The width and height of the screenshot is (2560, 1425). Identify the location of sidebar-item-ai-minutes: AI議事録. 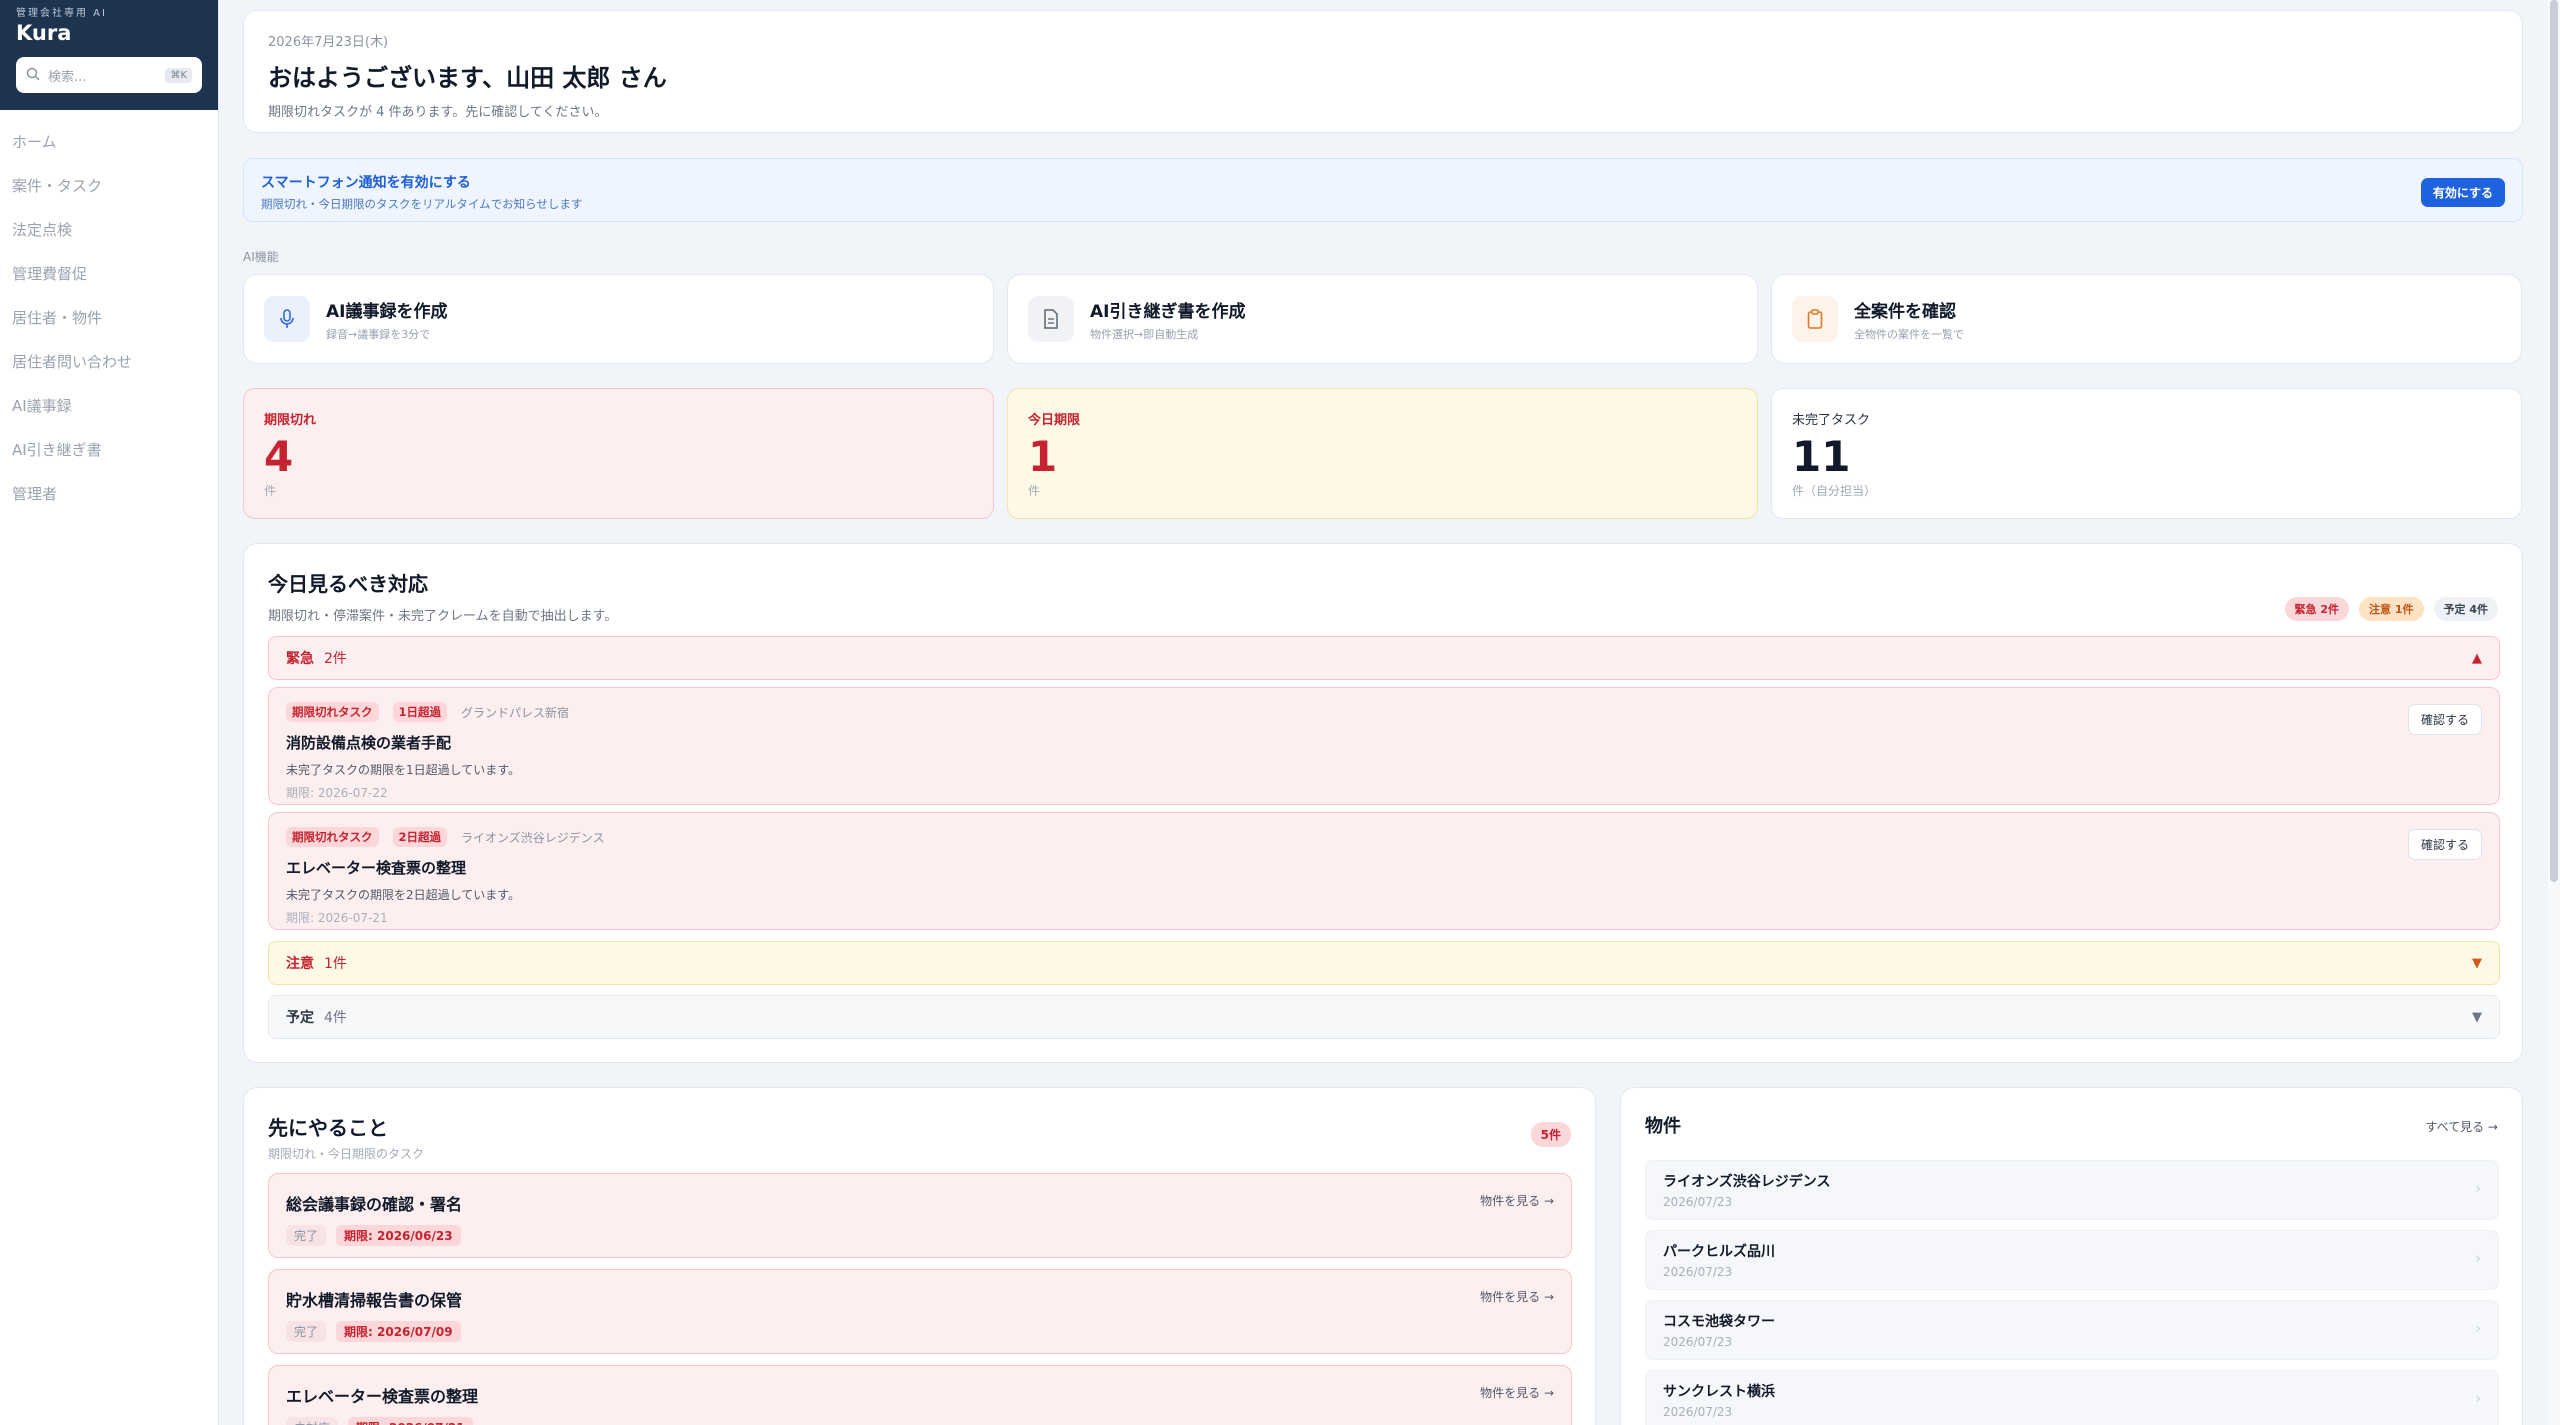
(109, 406).